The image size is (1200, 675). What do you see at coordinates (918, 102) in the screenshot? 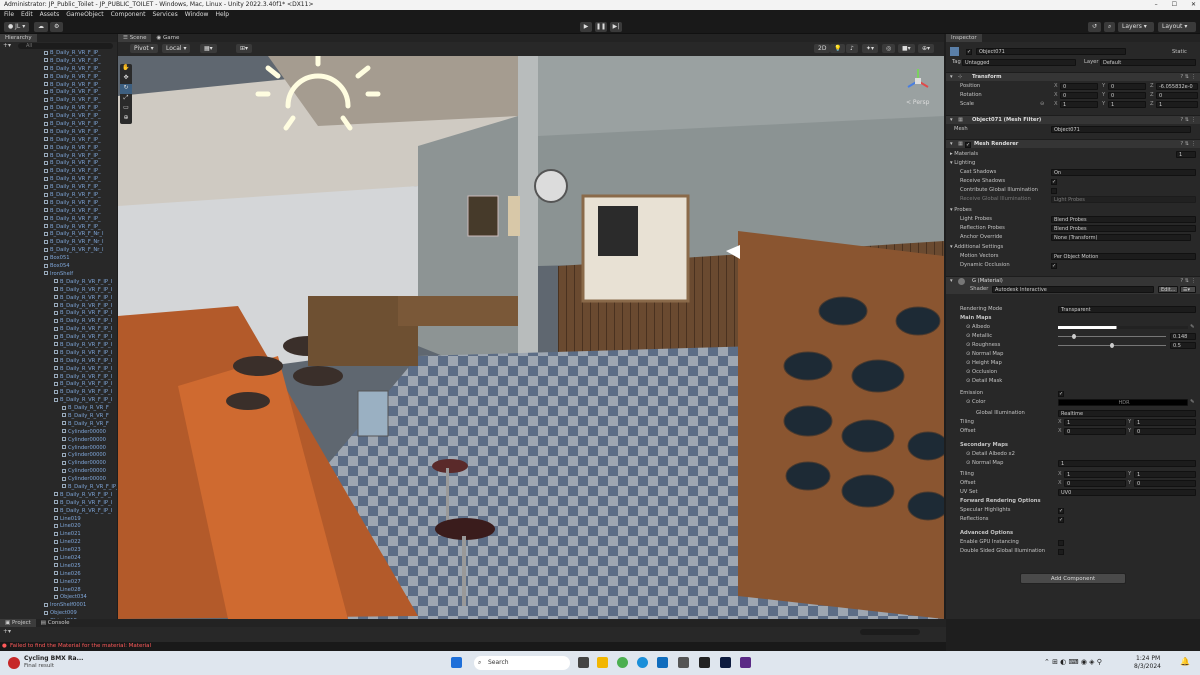
I see `persp-label: < Persp` at bounding box center [918, 102].